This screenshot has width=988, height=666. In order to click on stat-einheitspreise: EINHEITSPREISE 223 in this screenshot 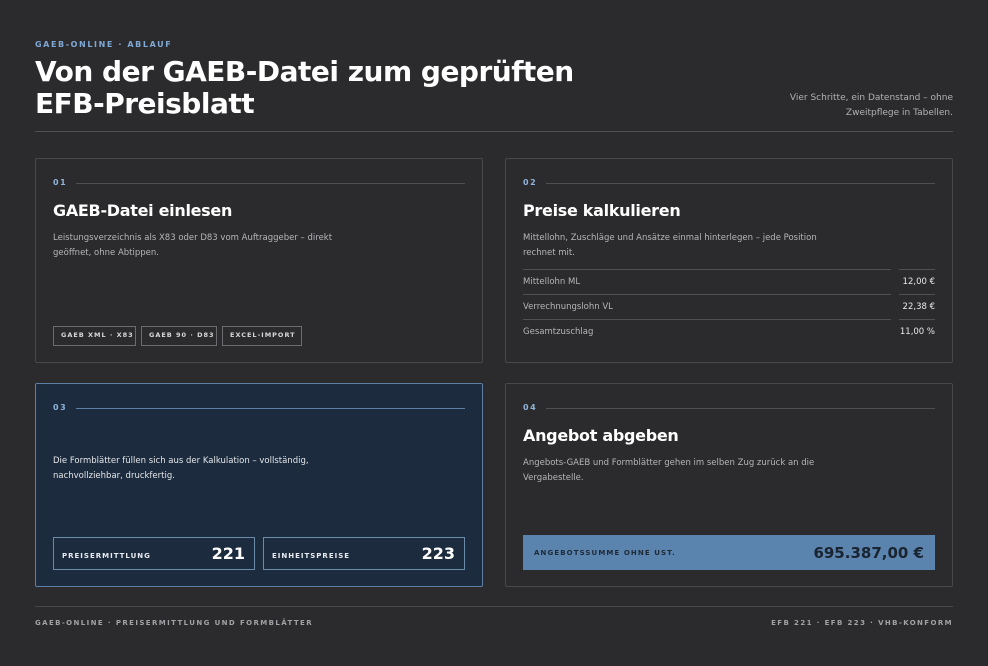, I will do `click(364, 553)`.